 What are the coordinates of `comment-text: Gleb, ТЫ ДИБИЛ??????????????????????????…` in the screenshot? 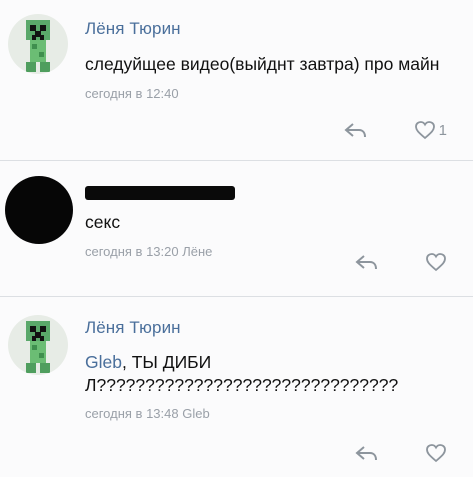 It's located at (268, 374).